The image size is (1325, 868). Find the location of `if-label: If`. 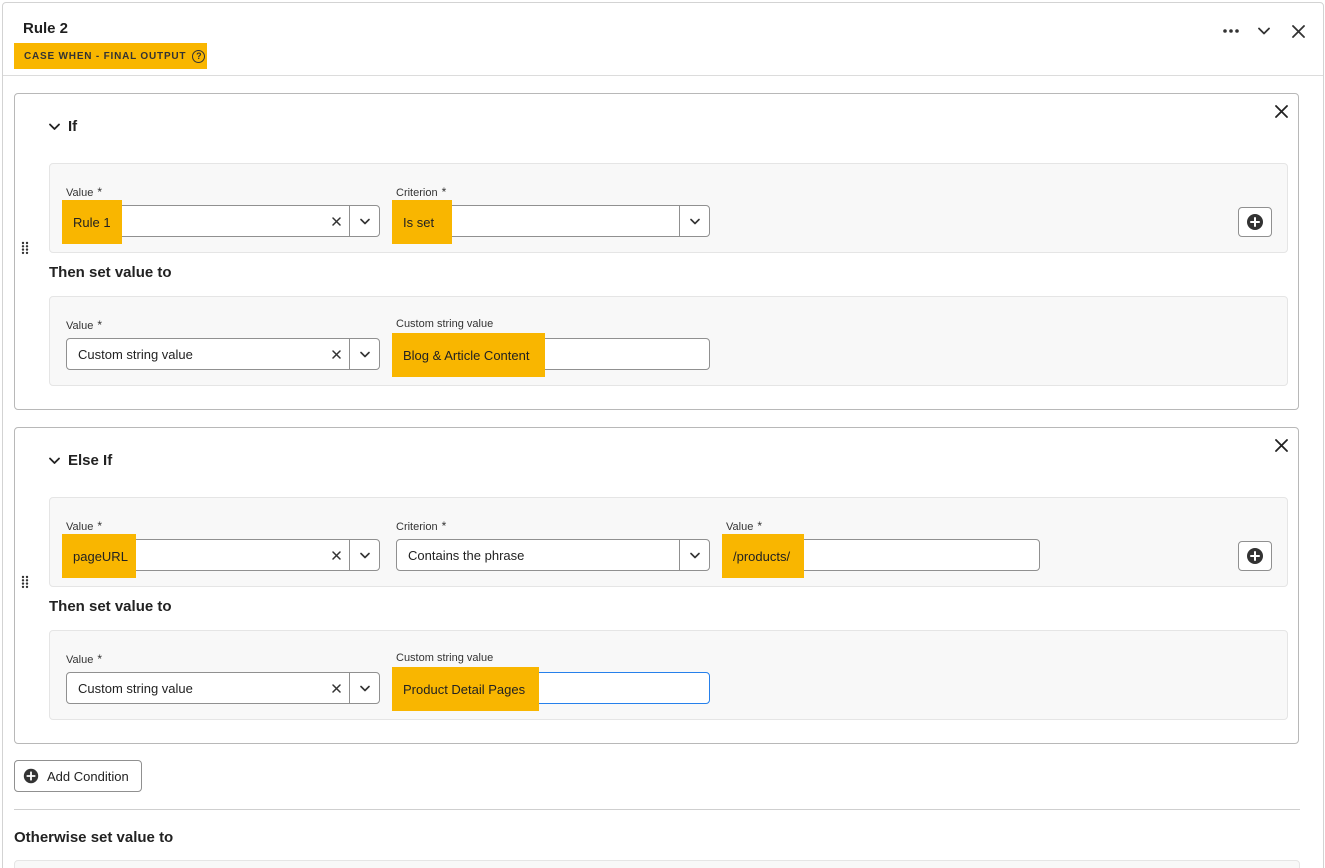

if-label: If is located at coordinates (73, 126).